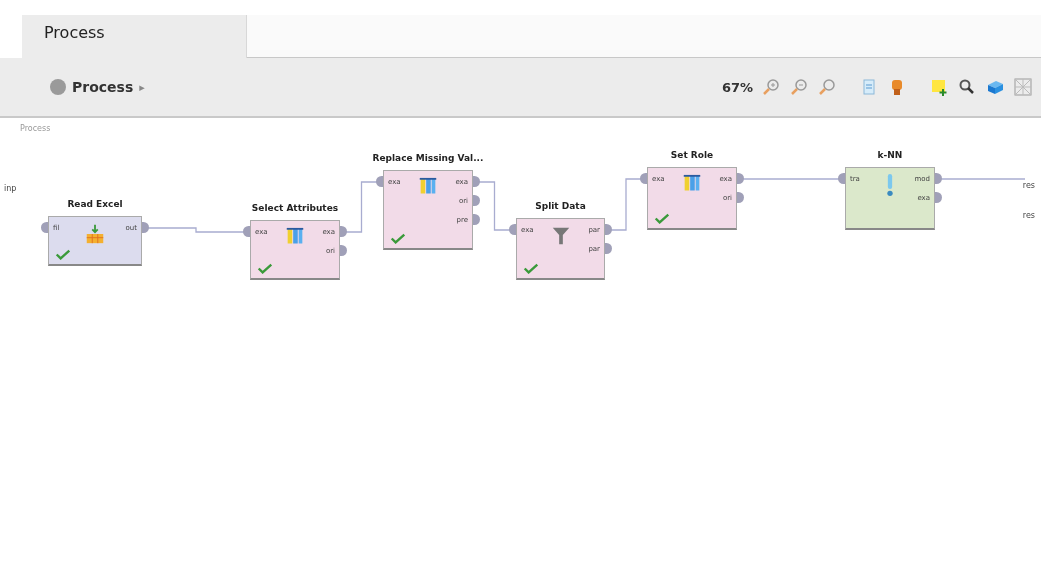 Image resolution: width=1041 pixels, height=583 pixels. Describe the element at coordinates (890, 185) in the screenshot. I see `marker-icon` at that location.